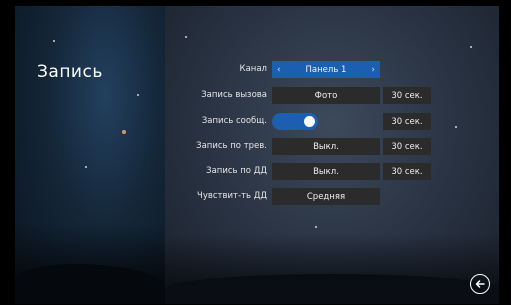  I want to click on channel-select: ‹ Панель 1 ›, so click(326, 69).